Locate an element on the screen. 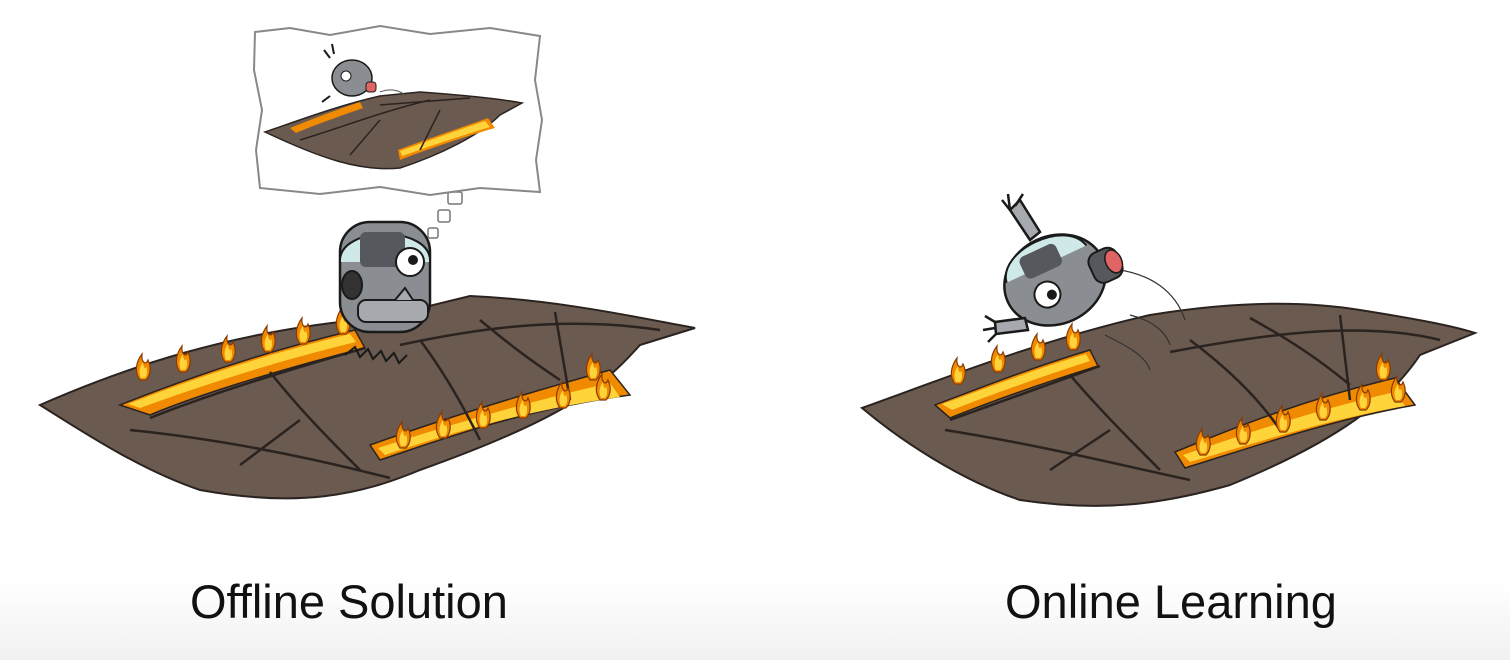  thought-bubble-icon is located at coordinates (445, 215).